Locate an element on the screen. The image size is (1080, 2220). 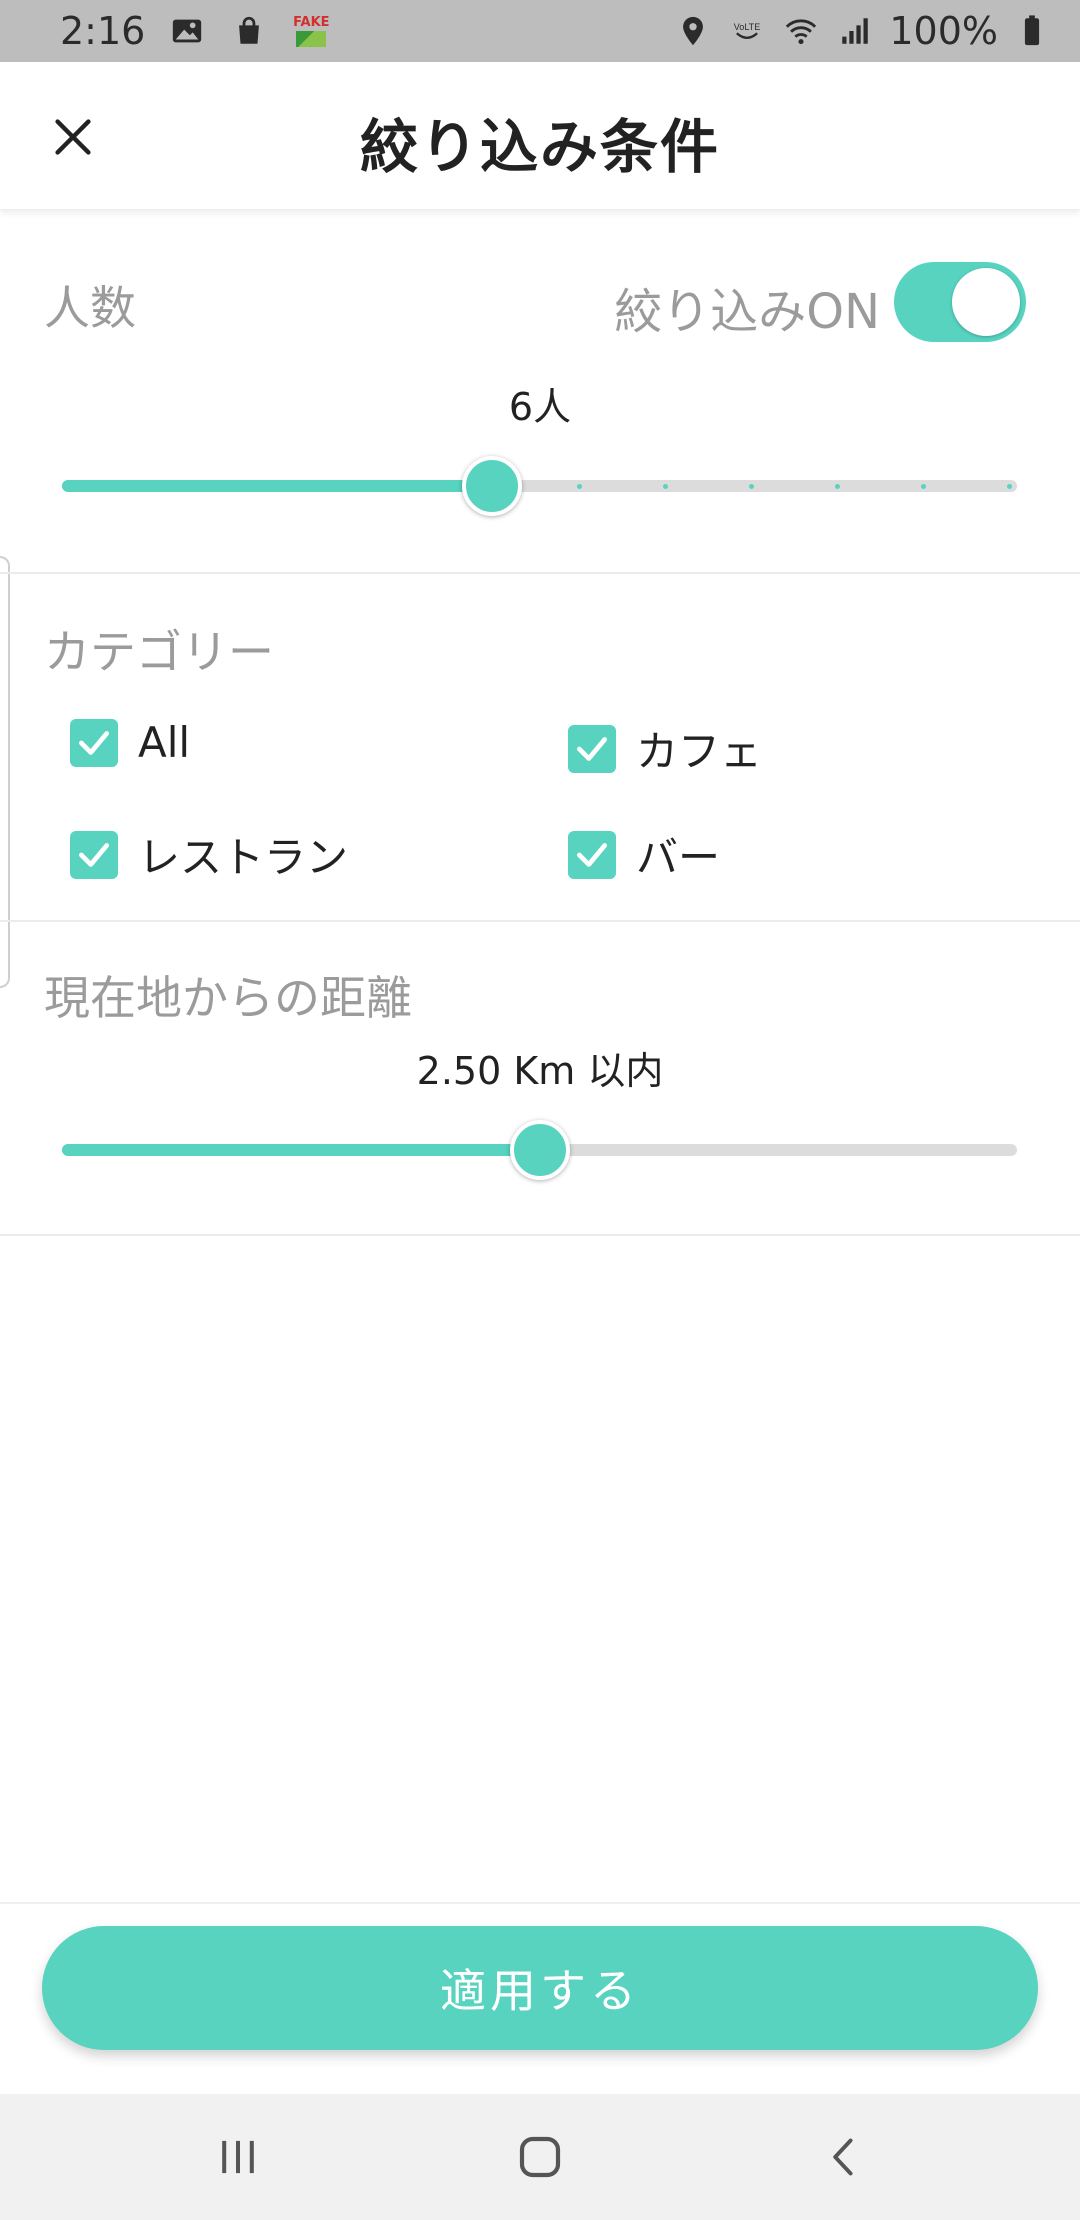
category-label: カフェ is located at coordinates (699, 751).